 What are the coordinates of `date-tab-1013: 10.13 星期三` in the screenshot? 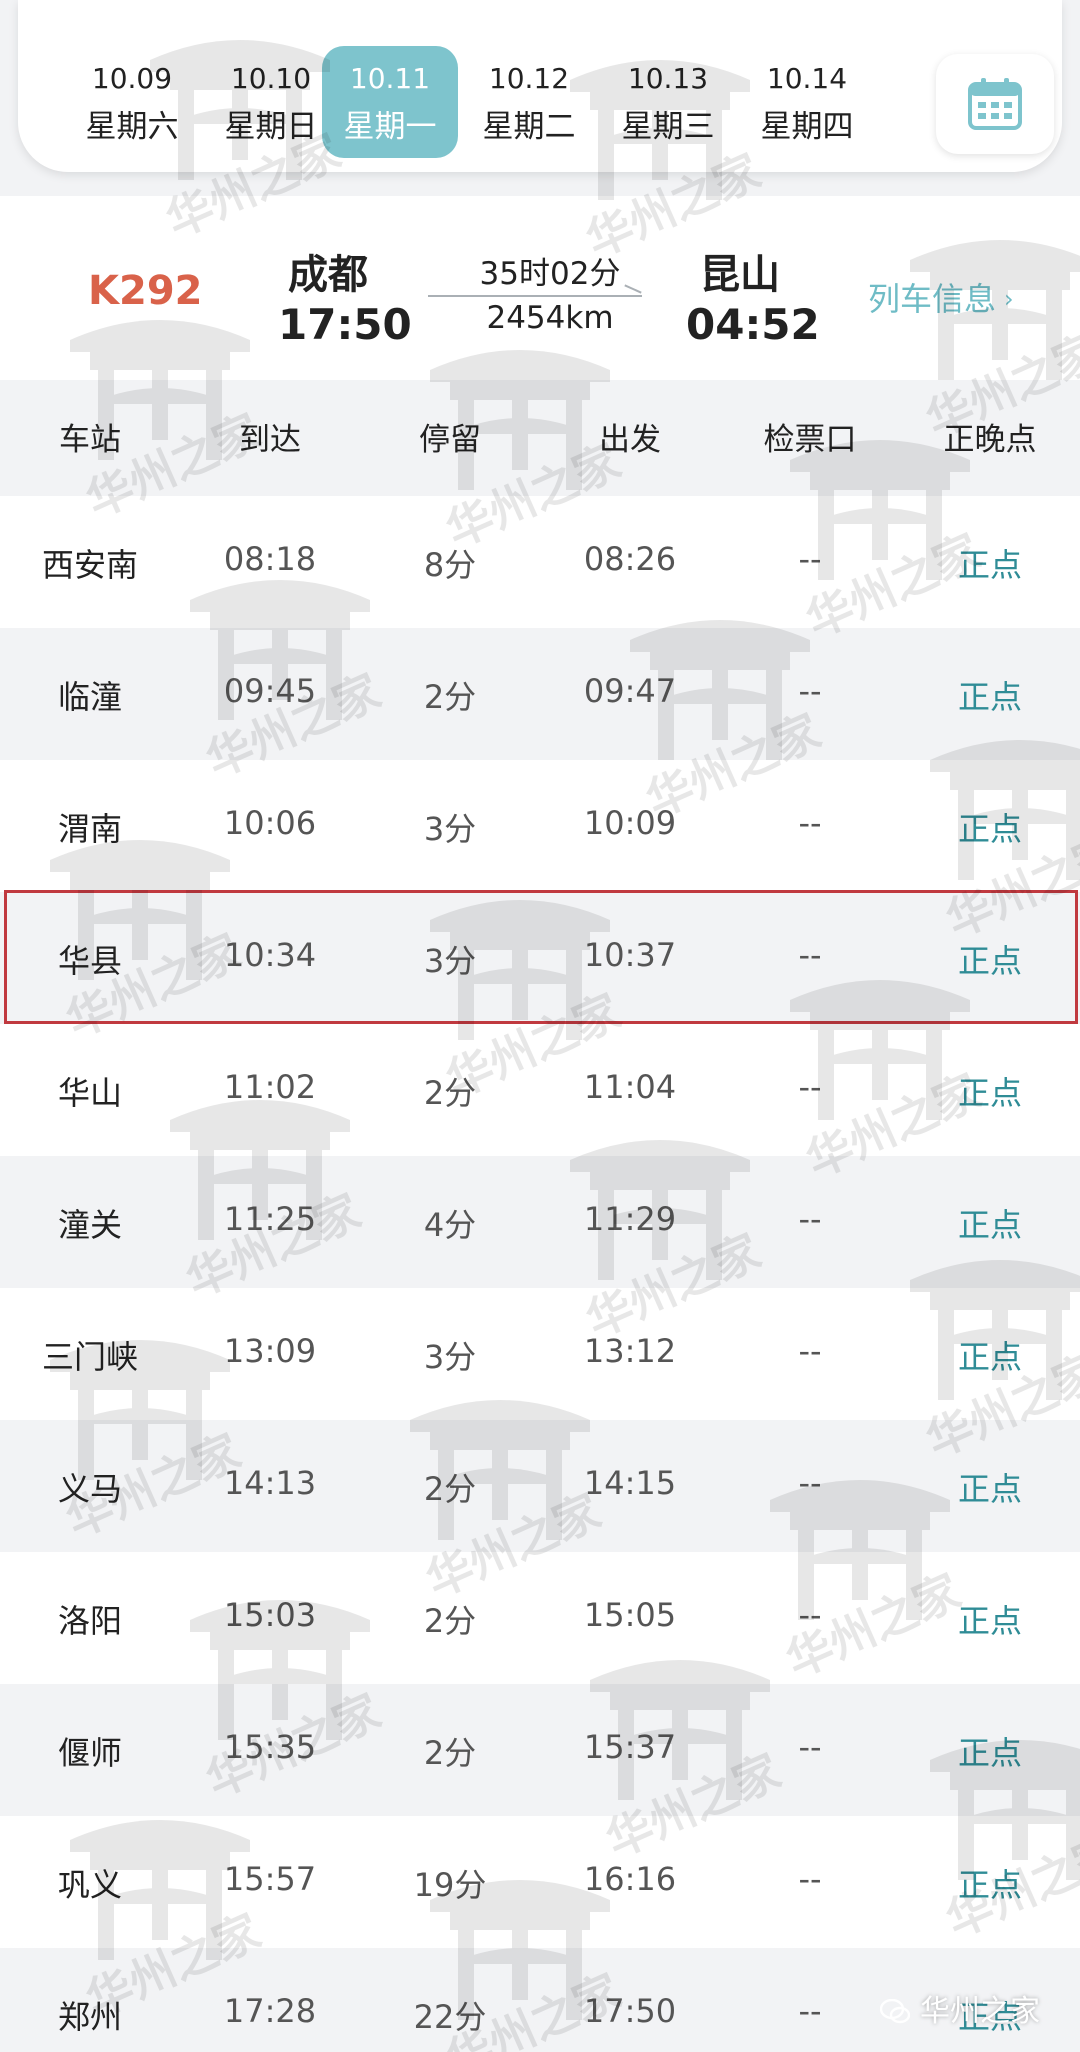 It's located at (668, 102).